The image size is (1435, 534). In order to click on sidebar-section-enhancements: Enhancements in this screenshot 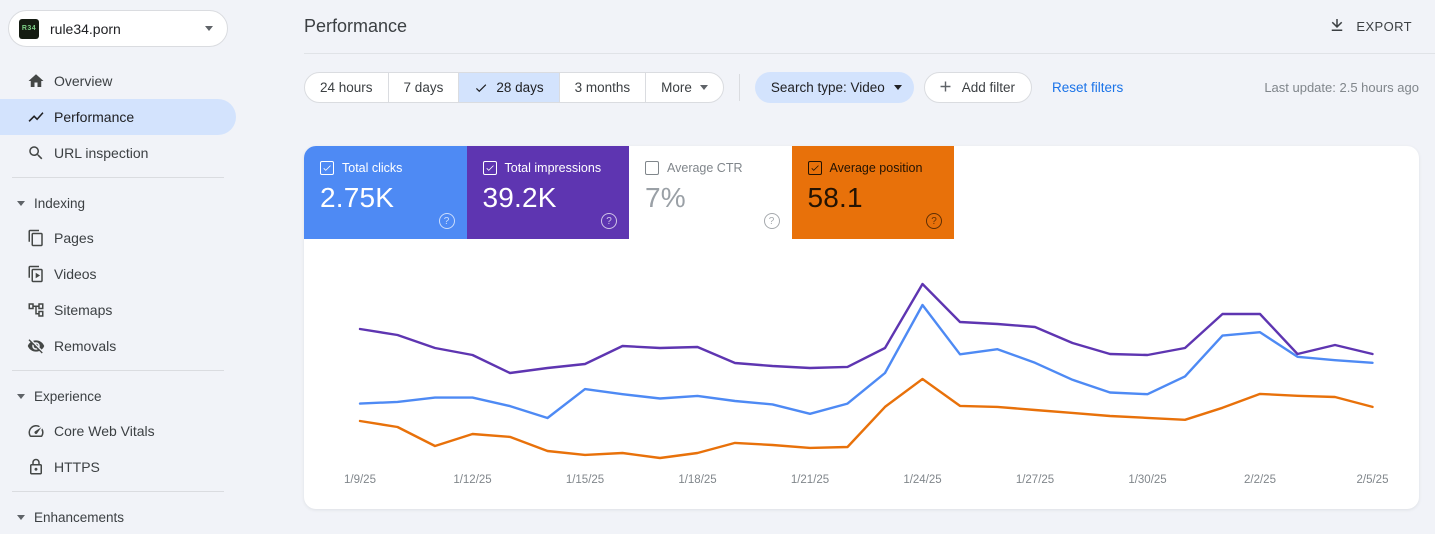, I will do `click(118, 517)`.